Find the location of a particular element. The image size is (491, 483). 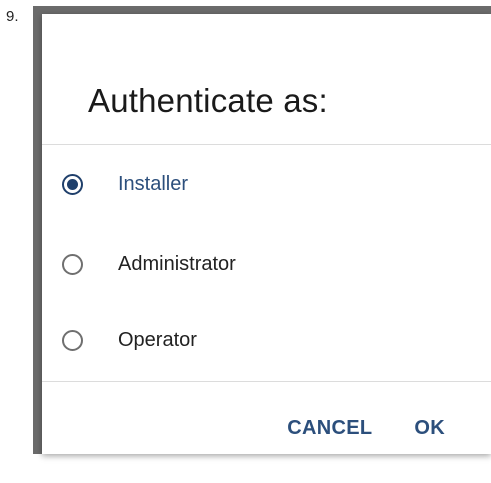

ok-button: OK is located at coordinates (429, 428).